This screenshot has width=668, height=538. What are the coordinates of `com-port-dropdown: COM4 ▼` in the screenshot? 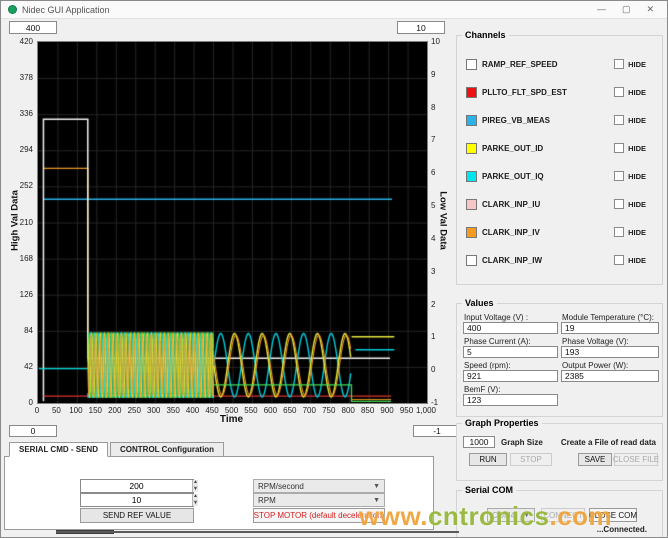 It's located at (511, 515).